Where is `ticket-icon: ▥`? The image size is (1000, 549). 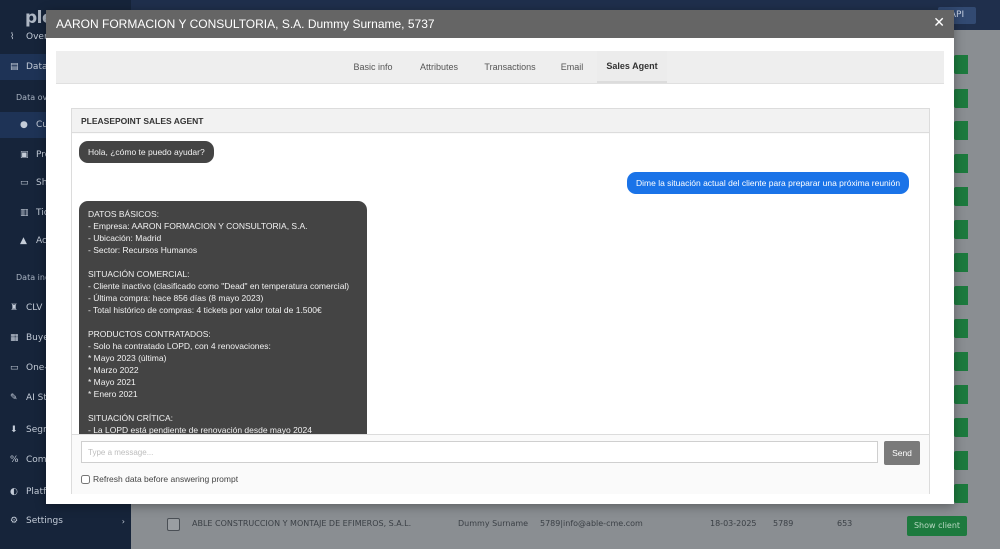
ticket-icon: ▥ is located at coordinates (24, 213).